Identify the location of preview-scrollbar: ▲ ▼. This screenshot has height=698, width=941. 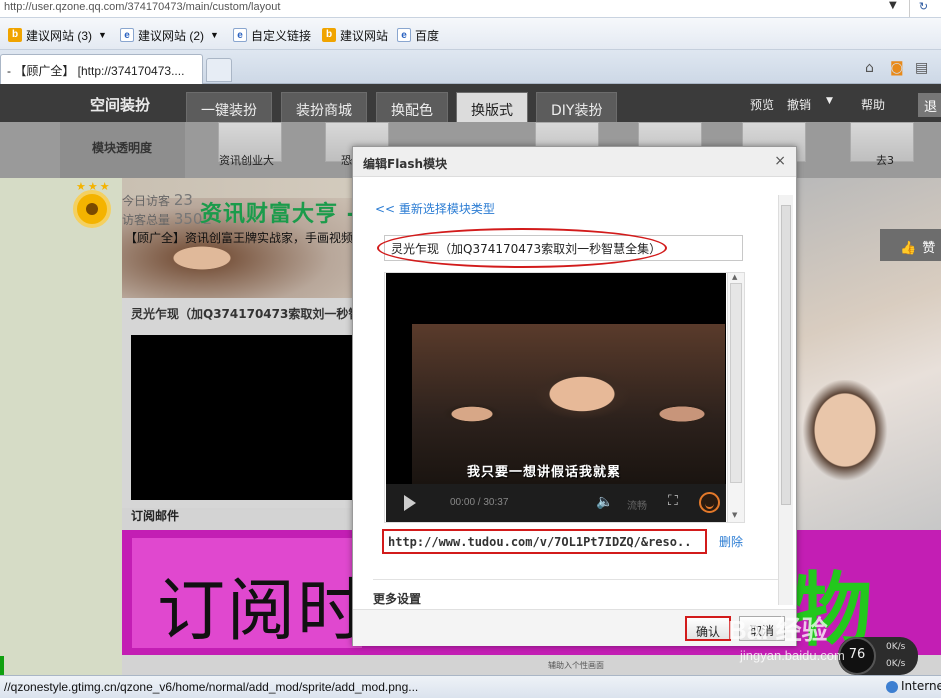
(735, 397).